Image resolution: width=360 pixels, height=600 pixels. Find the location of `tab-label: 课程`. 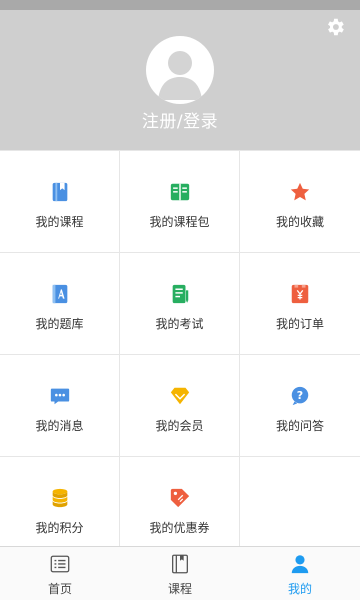

tab-label: 课程 is located at coordinates (179, 589).